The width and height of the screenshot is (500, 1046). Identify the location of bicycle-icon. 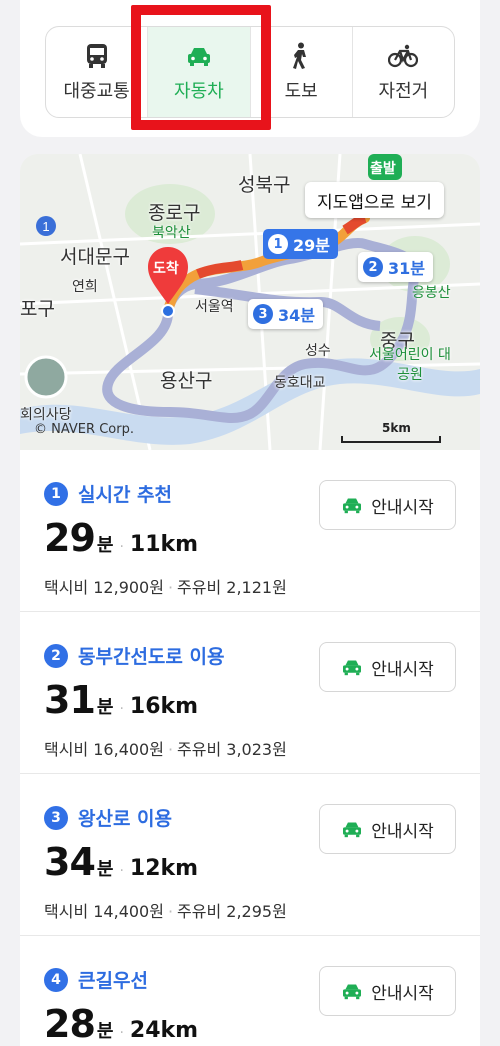
(403, 56).